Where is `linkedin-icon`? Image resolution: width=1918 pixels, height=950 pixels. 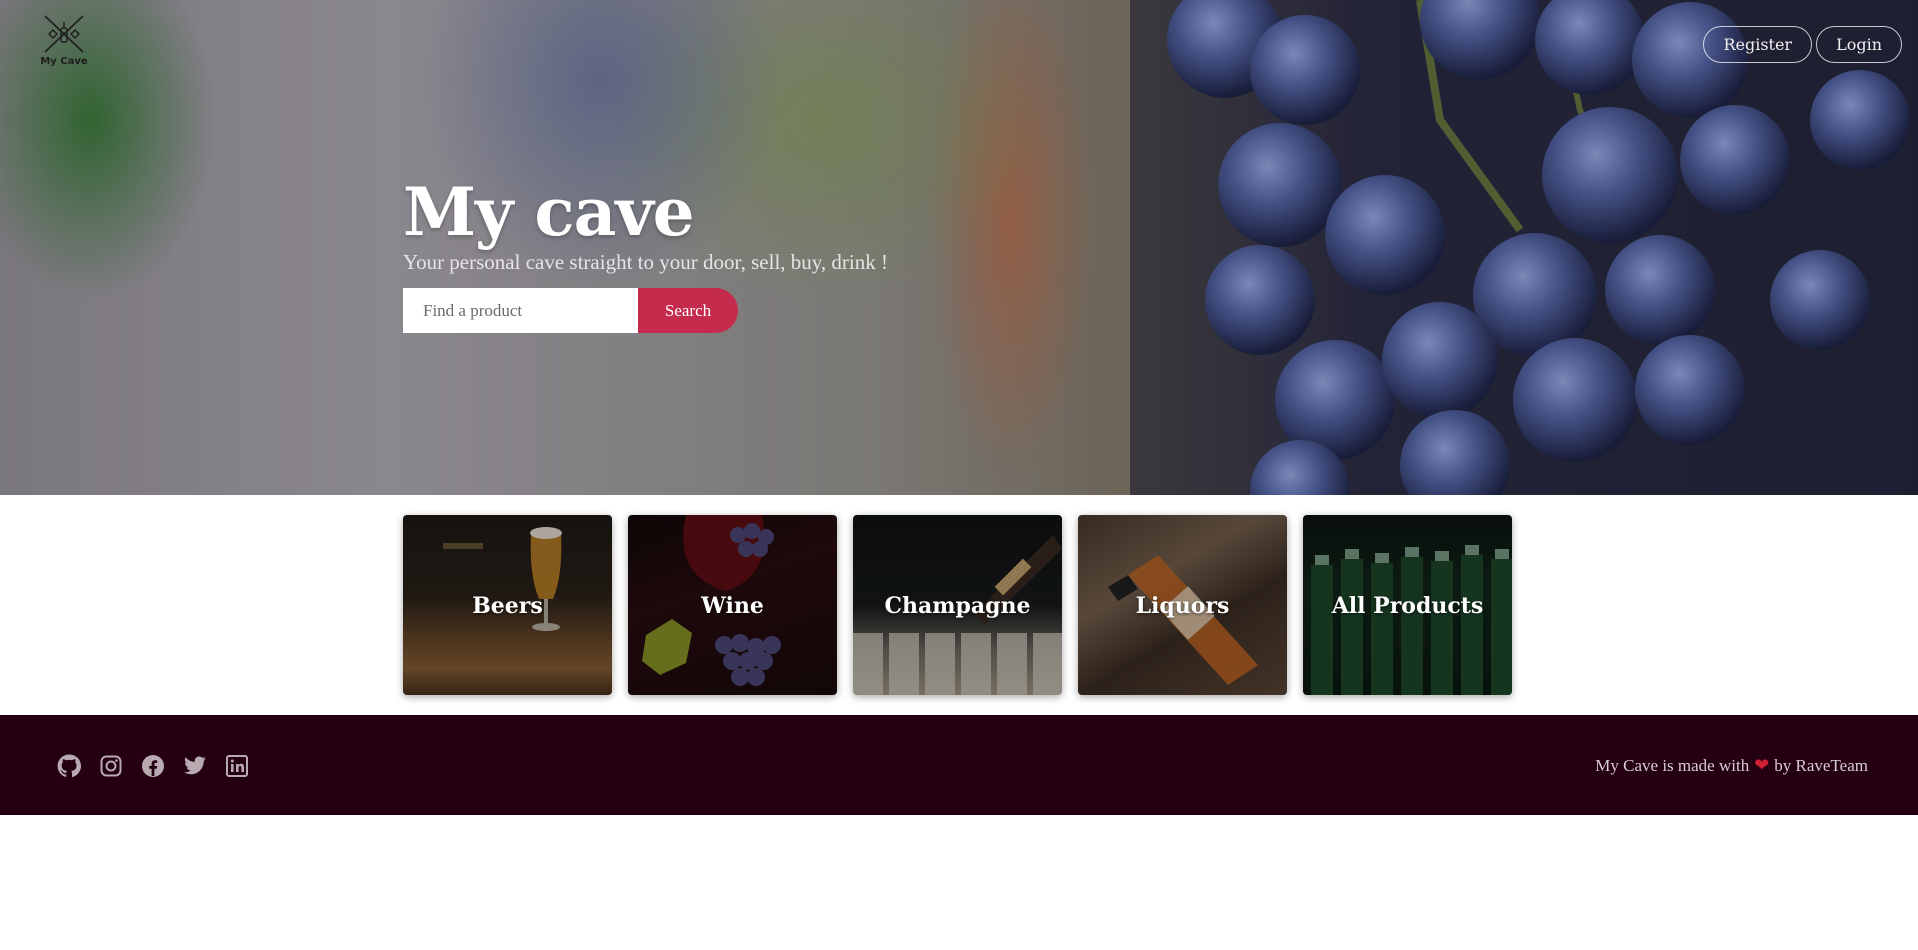 linkedin-icon is located at coordinates (237, 766).